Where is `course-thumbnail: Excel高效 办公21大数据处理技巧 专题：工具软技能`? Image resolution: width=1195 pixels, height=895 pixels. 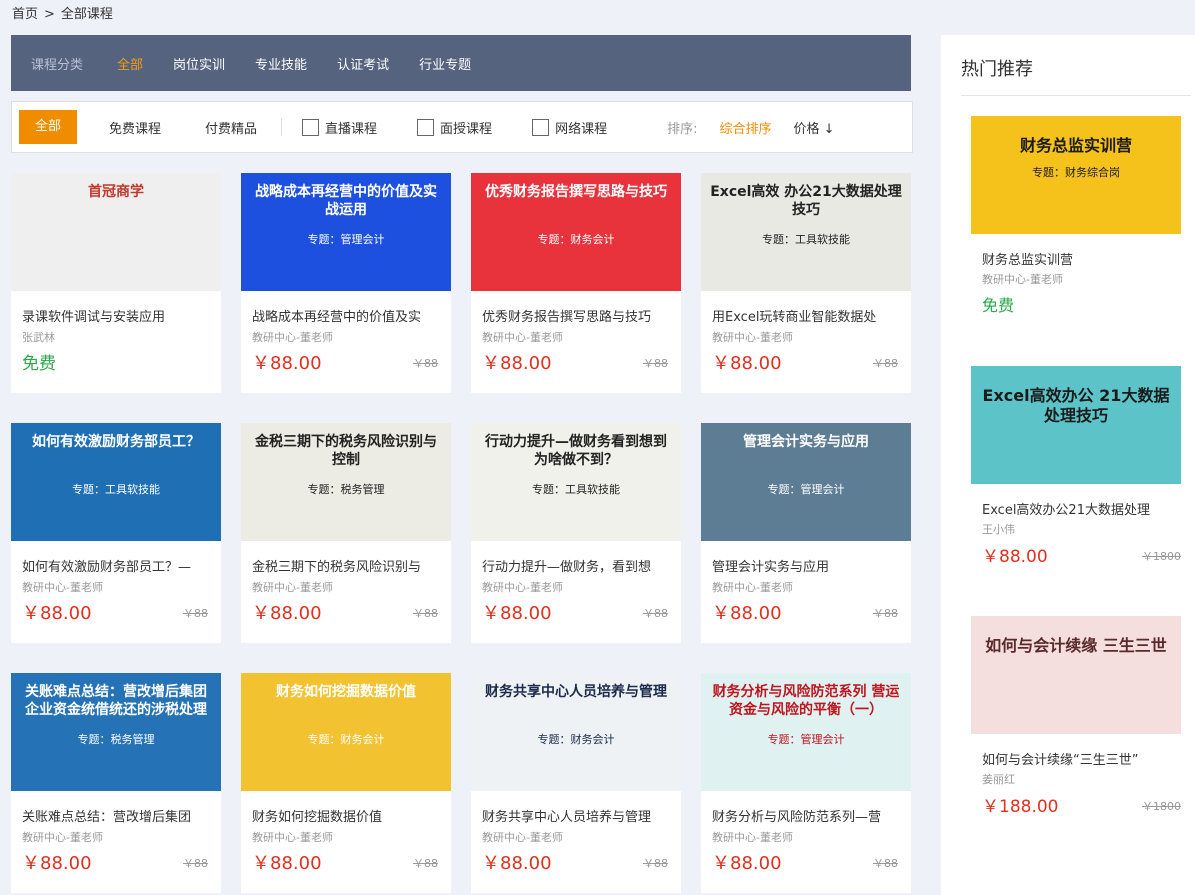
course-thumbnail: Excel高效 办公21大数据处理技巧 专题：工具软技能 is located at coordinates (806, 232).